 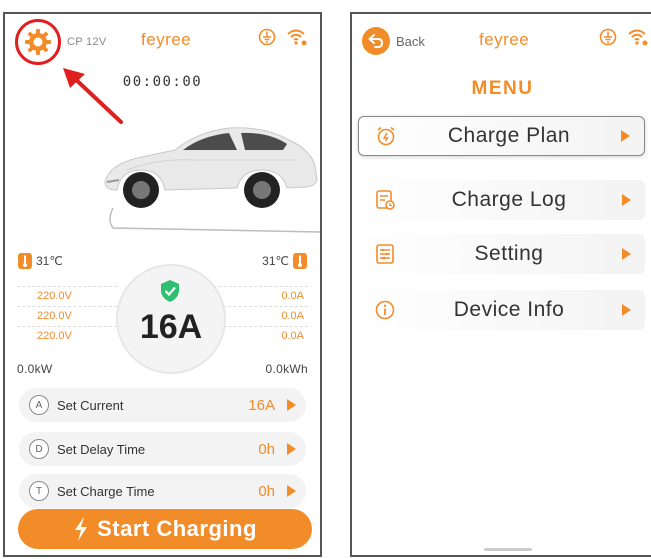 What do you see at coordinates (212, 180) in the screenshot?
I see `car-image` at bounding box center [212, 180].